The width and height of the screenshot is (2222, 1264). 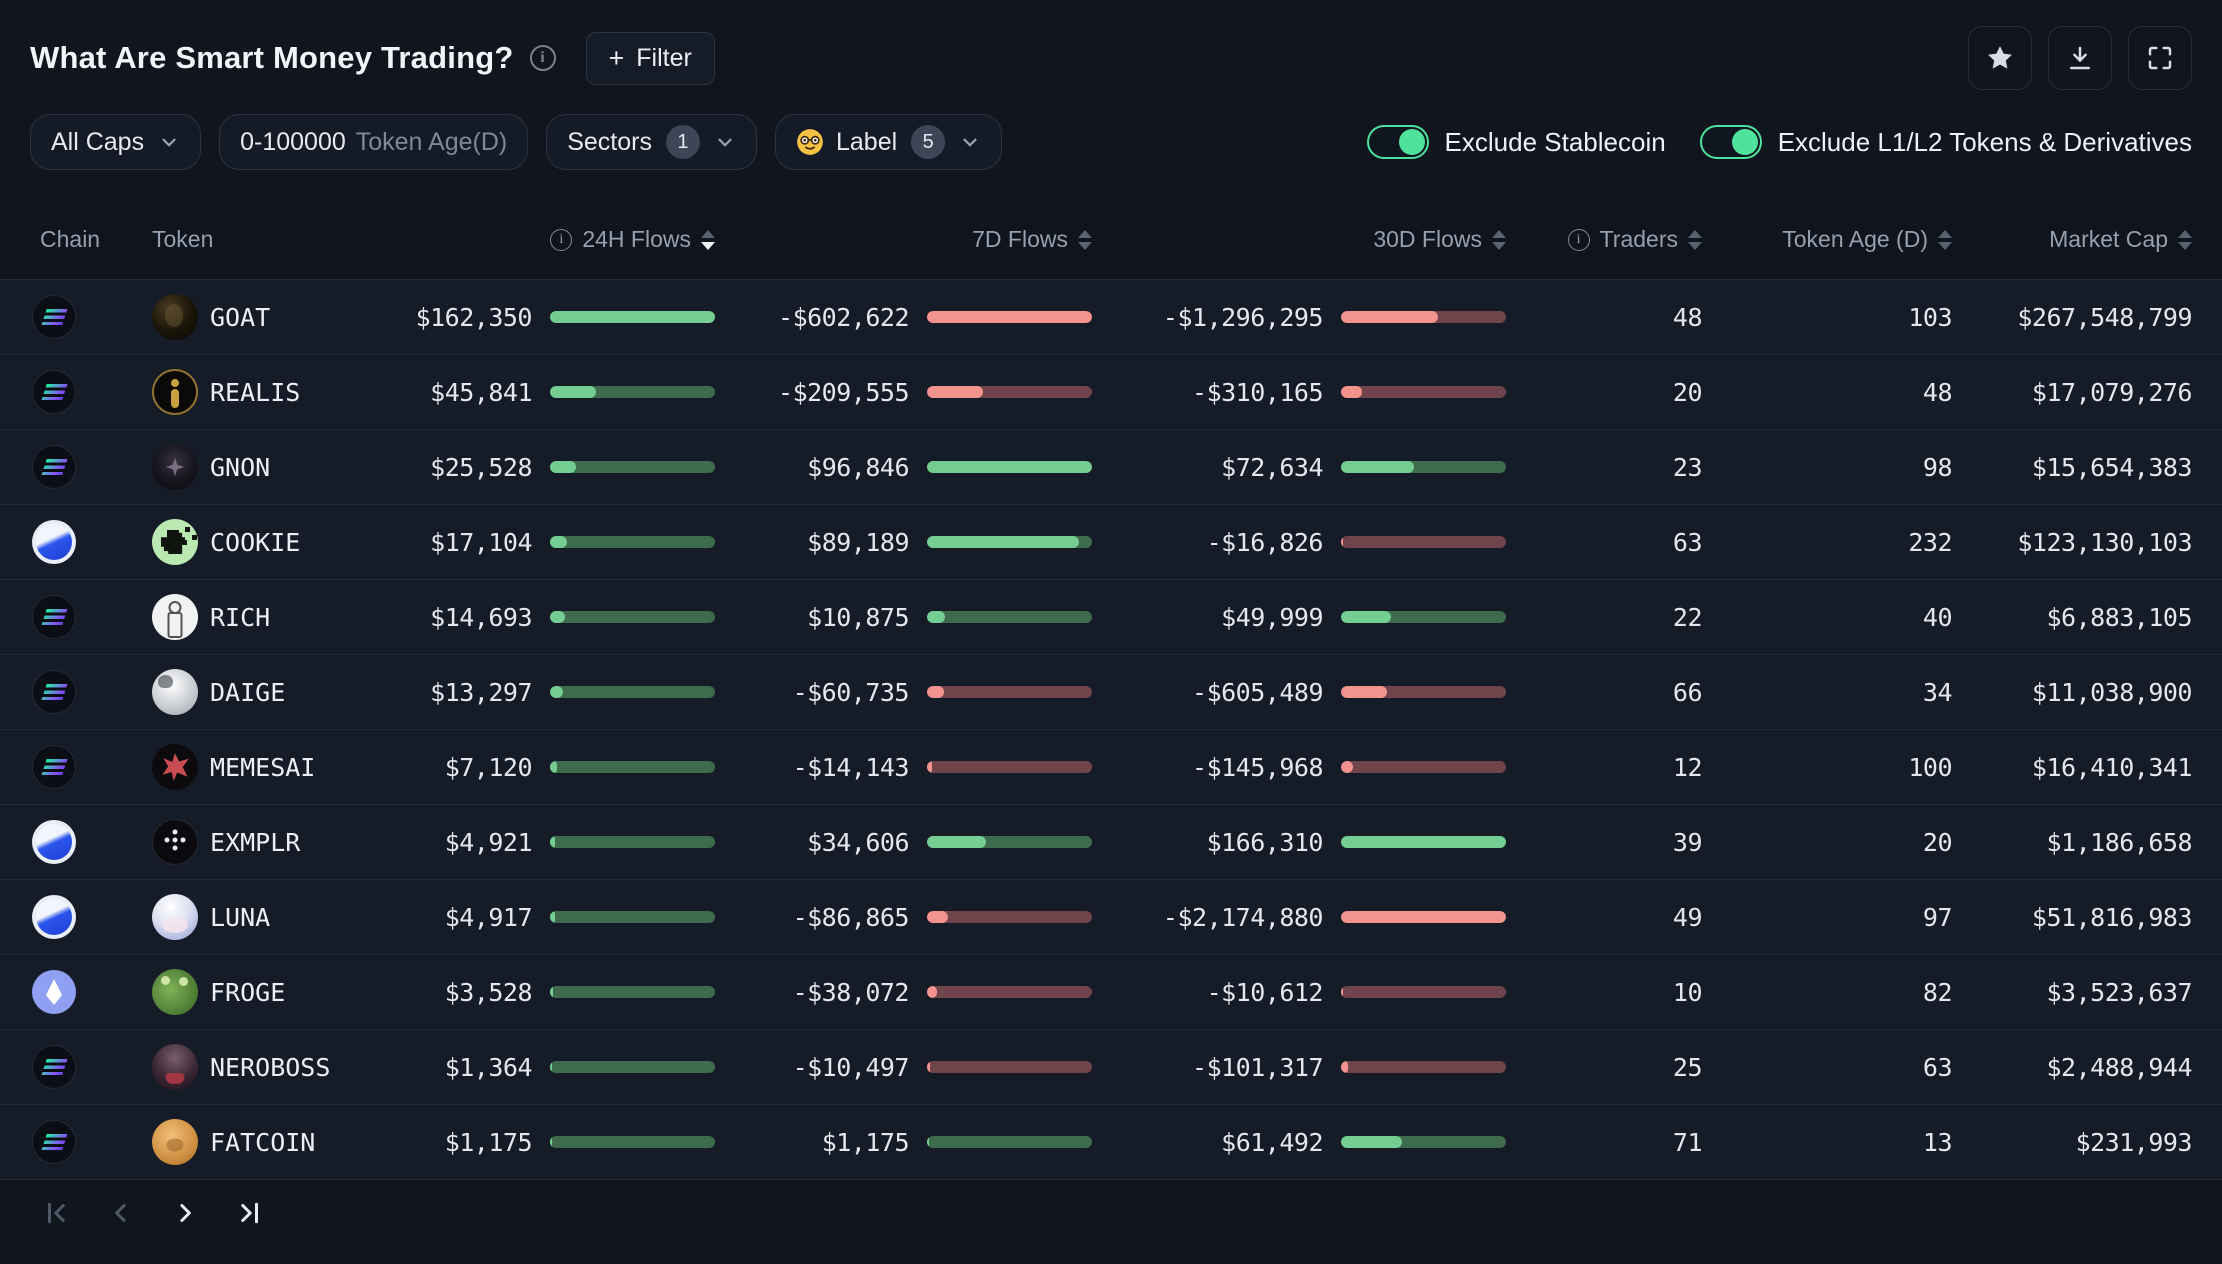 What do you see at coordinates (175, 542) in the screenshot?
I see `cookie-token-icon` at bounding box center [175, 542].